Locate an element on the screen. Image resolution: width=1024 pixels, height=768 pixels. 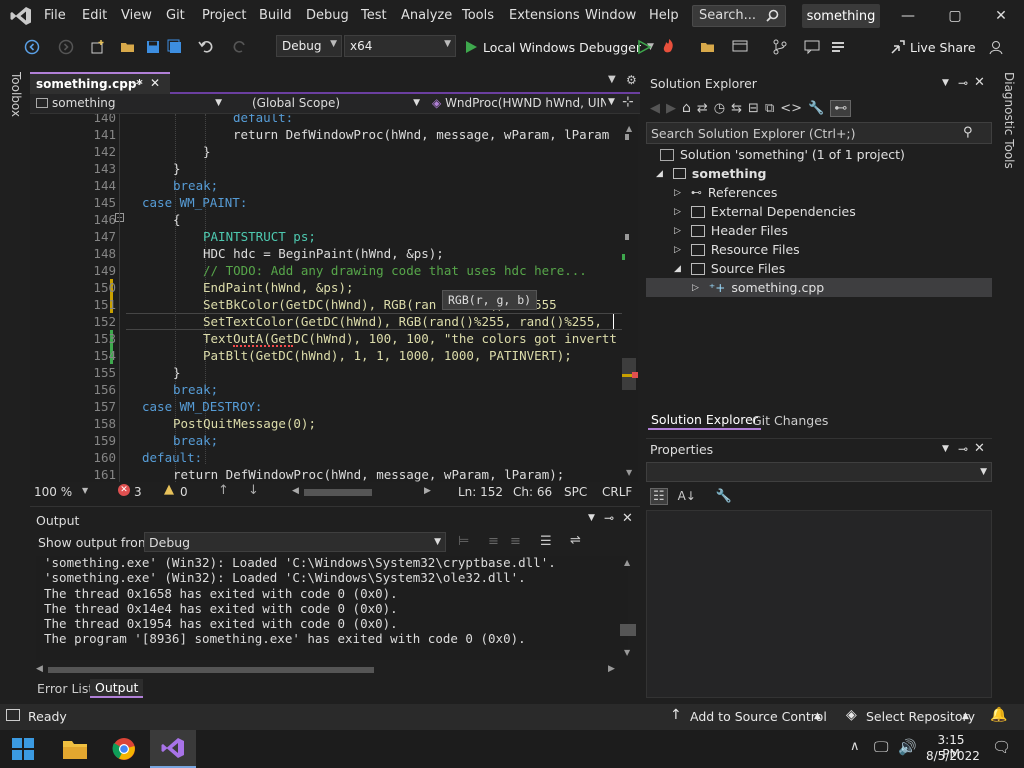
notifications-bell-icon: 🔔 is located at coordinates (998, 715).